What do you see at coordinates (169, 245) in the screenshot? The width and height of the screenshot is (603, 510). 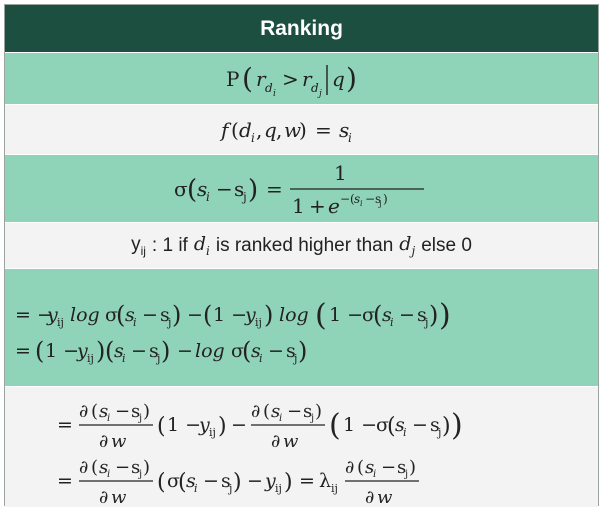 I see `label-text-1: : 1 if` at bounding box center [169, 245].